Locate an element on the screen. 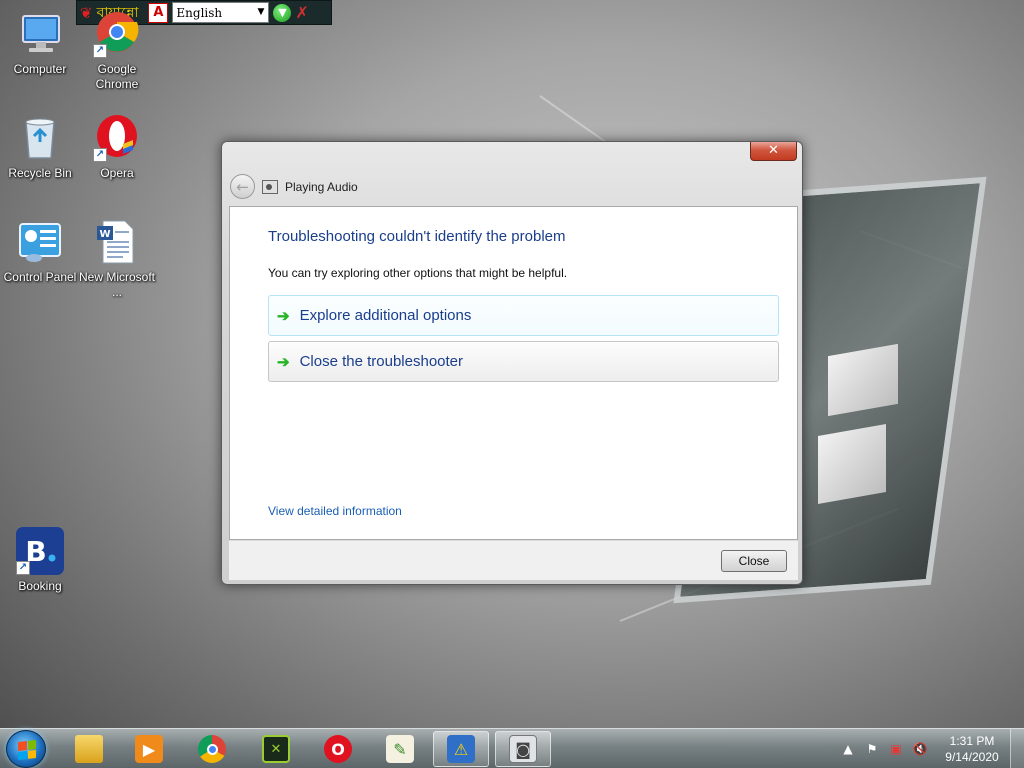 This screenshot has height=768, width=1024. close-icon: ✕ is located at coordinates (773, 150).